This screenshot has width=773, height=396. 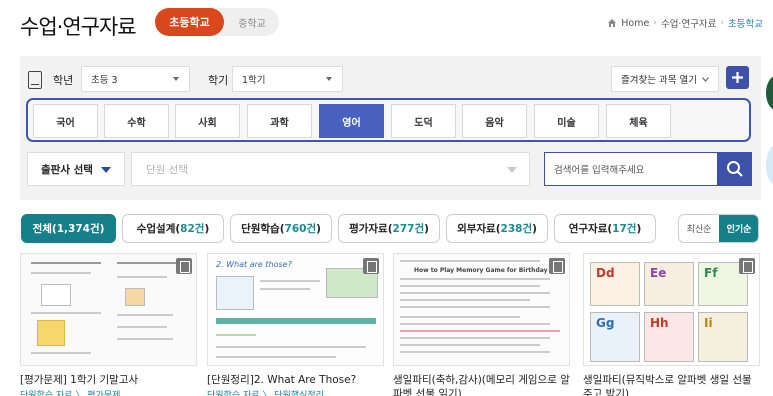 I want to click on tab-label: 평가자료, so click(x=368, y=229).